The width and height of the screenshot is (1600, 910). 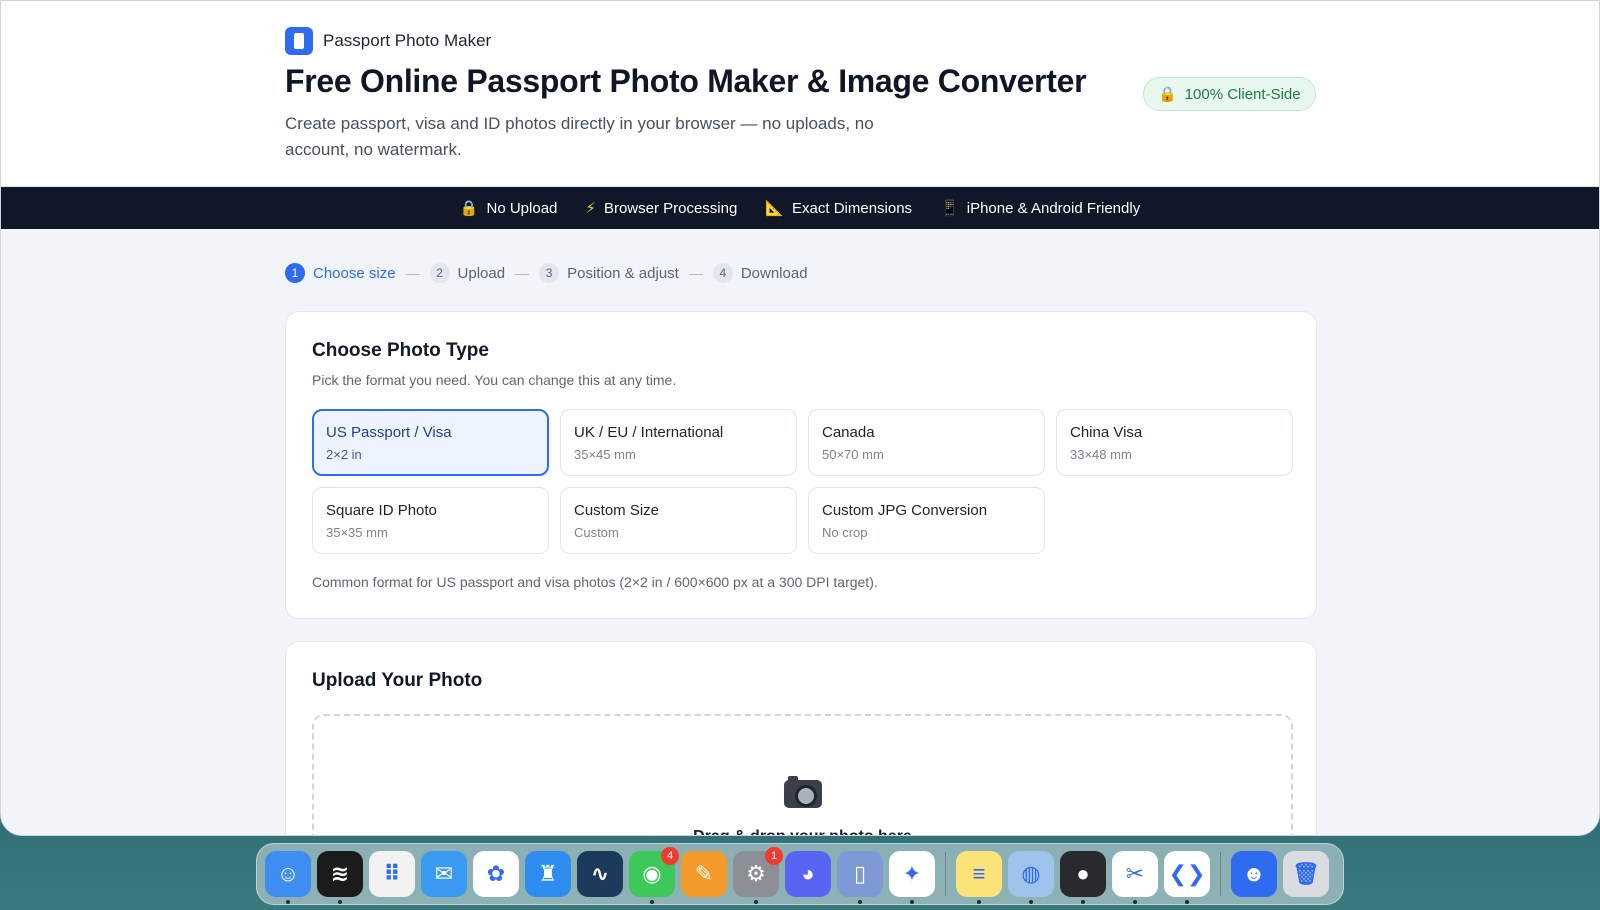 I want to click on preview-icon: ◍, so click(x=1031, y=877).